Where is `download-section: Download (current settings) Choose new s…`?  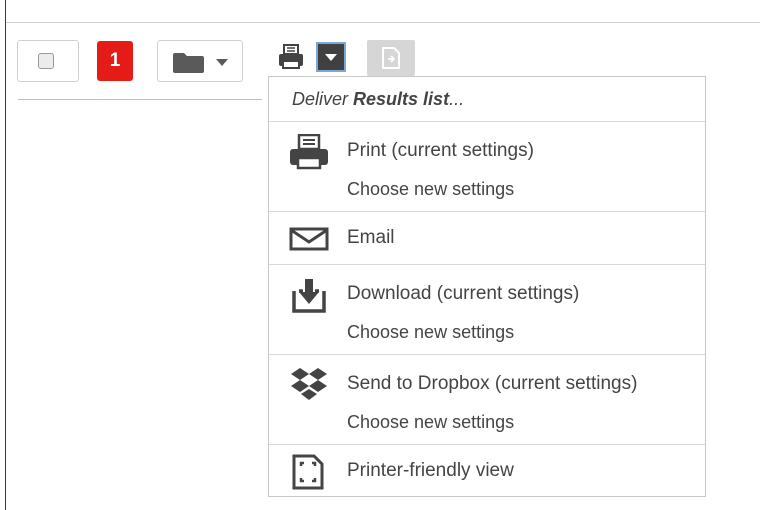
download-section: Download (current settings) Choose new s… is located at coordinates (487, 310).